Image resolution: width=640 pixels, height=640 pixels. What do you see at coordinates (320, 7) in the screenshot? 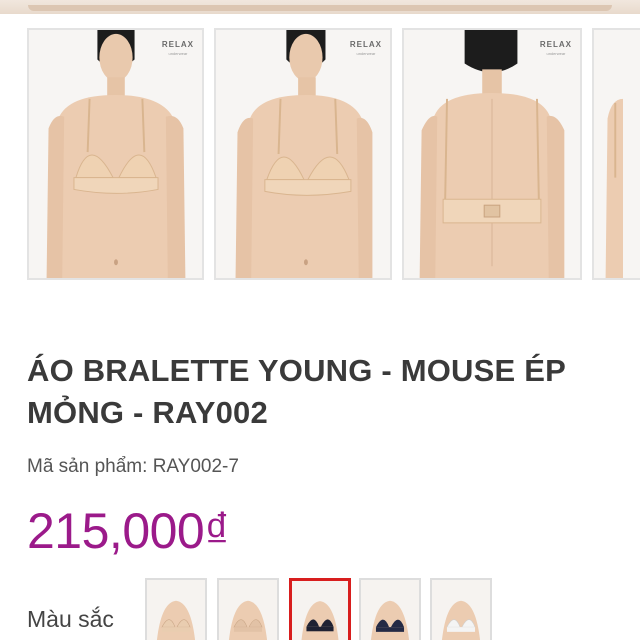
I see `main-product-image` at bounding box center [320, 7].